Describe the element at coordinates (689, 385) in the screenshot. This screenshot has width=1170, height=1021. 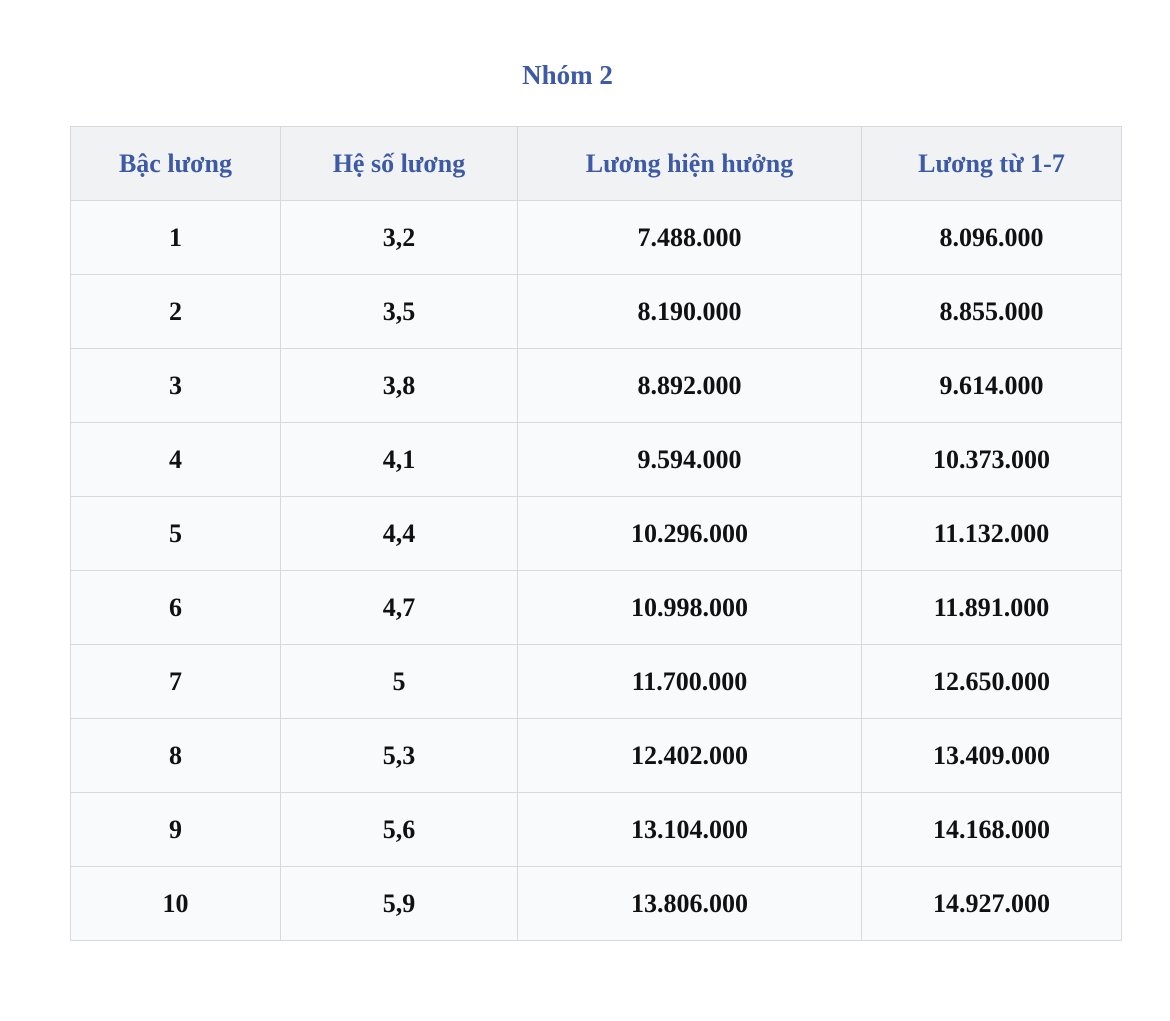
I see `cell-luong-hien-huong: 8.892.000` at that location.